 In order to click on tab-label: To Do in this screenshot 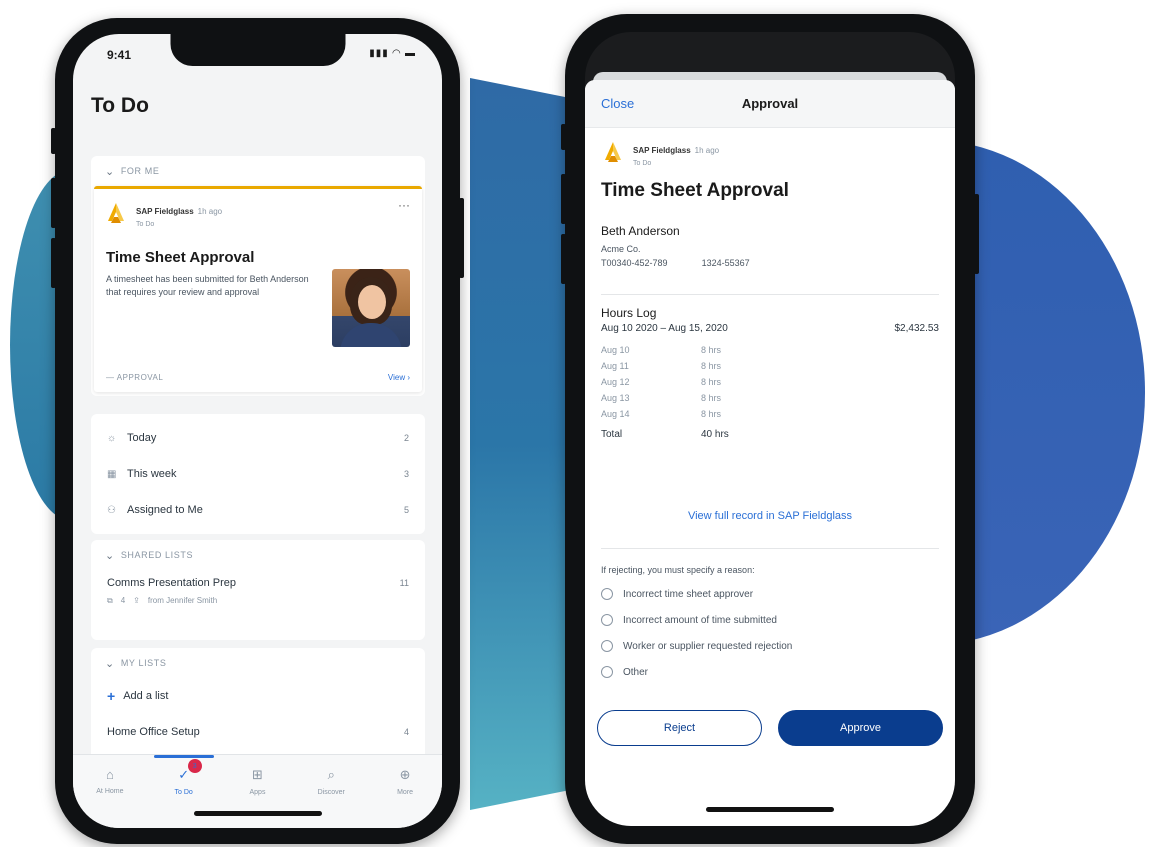, I will do `click(183, 792)`.